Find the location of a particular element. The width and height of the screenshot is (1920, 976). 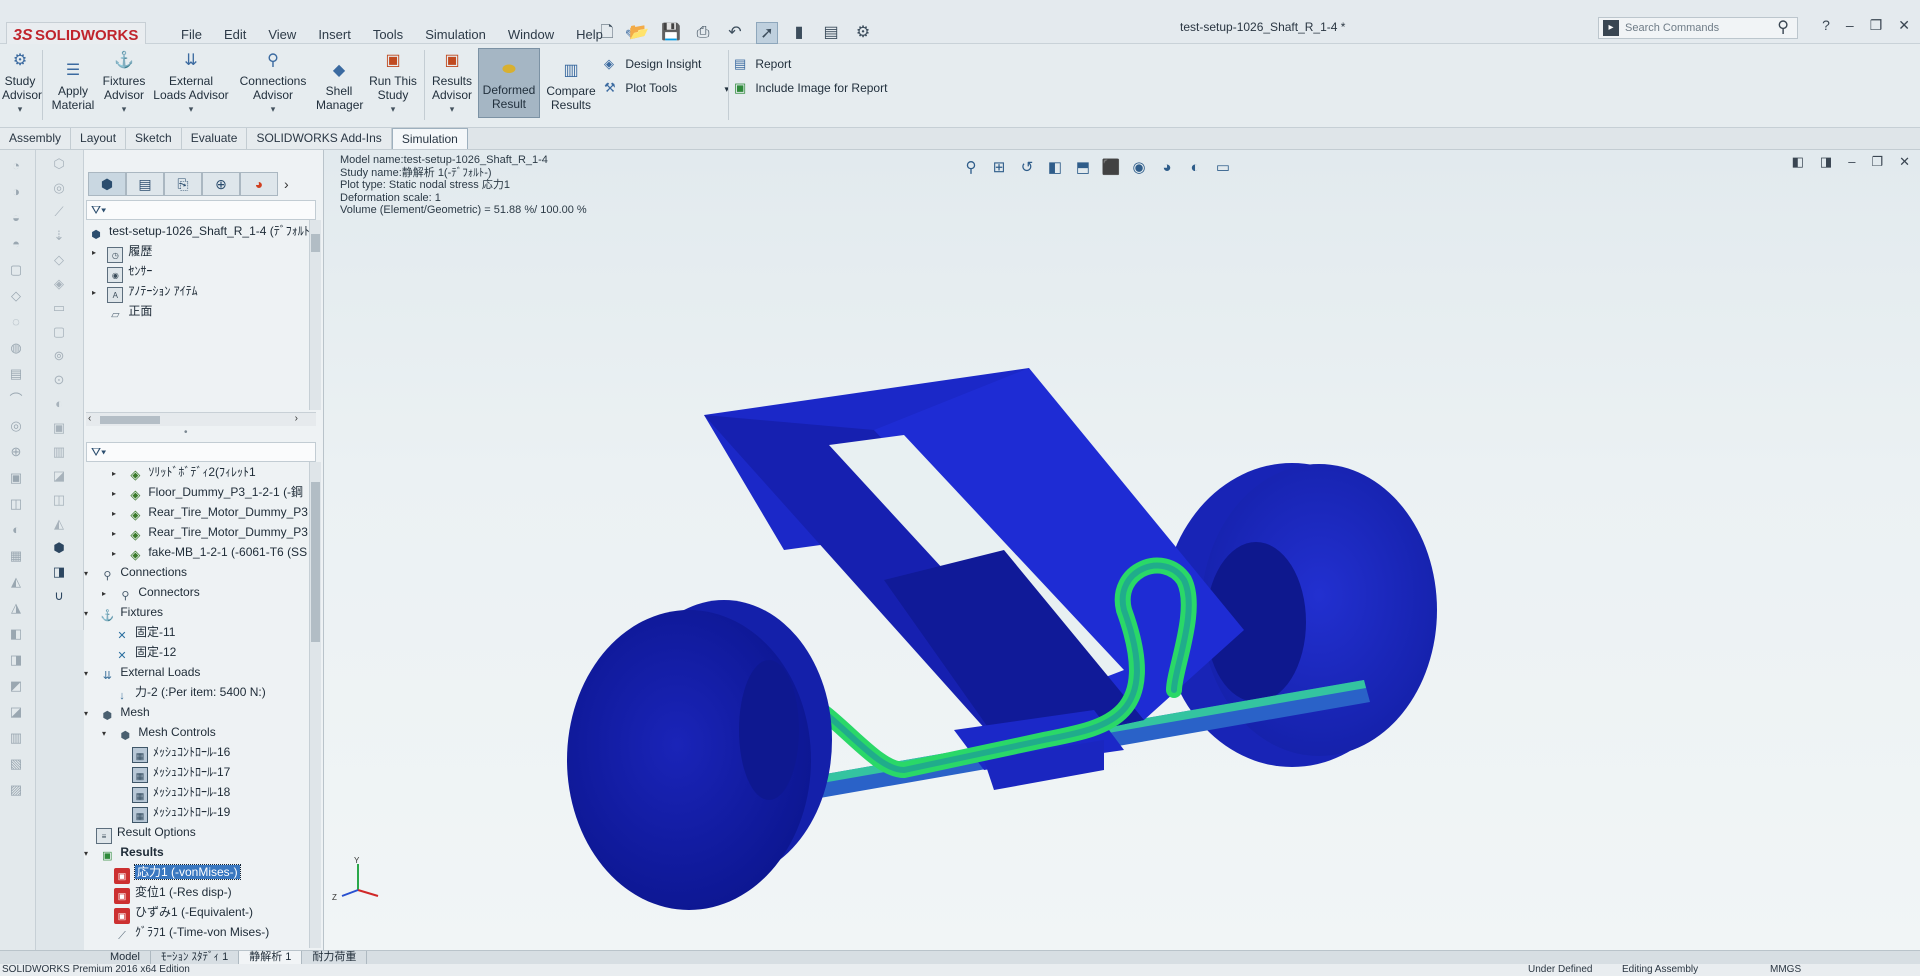

tree-item-front-plane: ▱ 正面 is located at coordinates (122, 311).